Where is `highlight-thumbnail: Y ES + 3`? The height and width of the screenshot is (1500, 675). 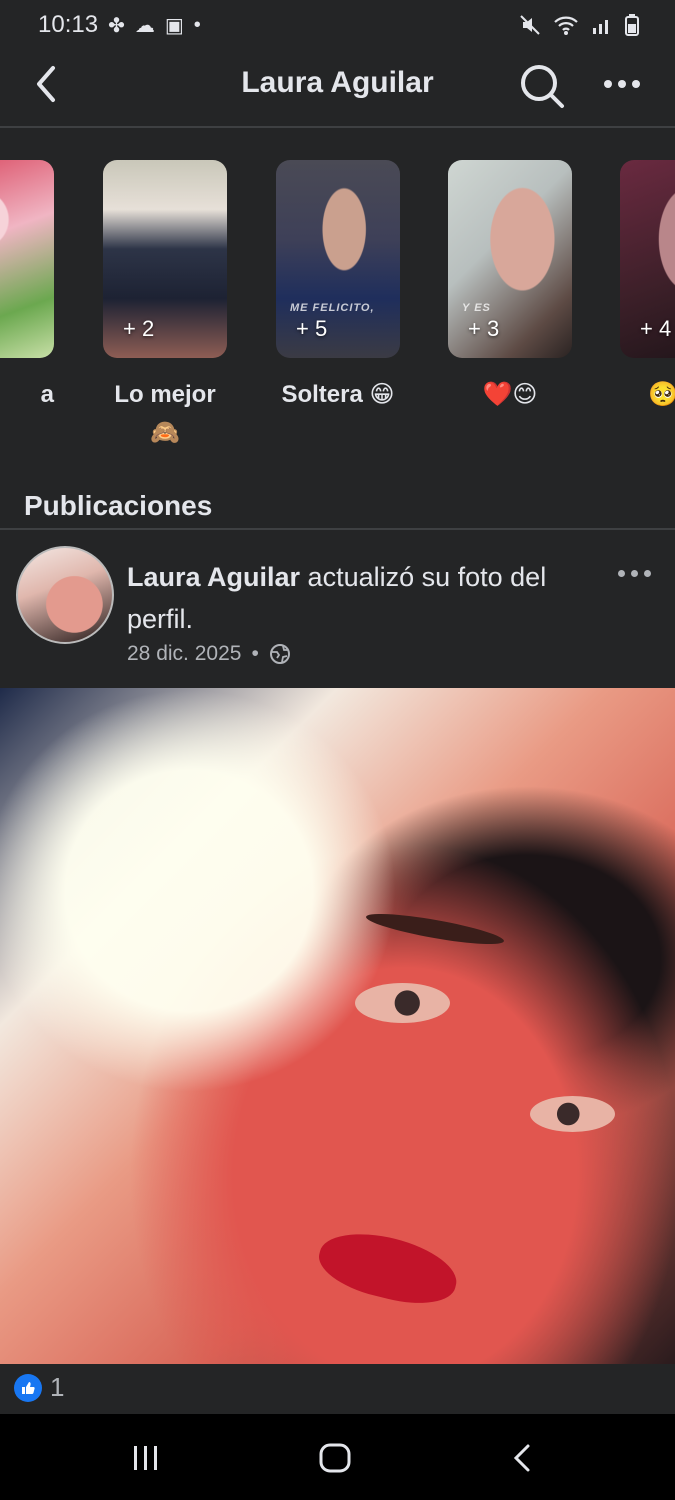
highlight-thumbnail: Y ES + 3 is located at coordinates (510, 259).